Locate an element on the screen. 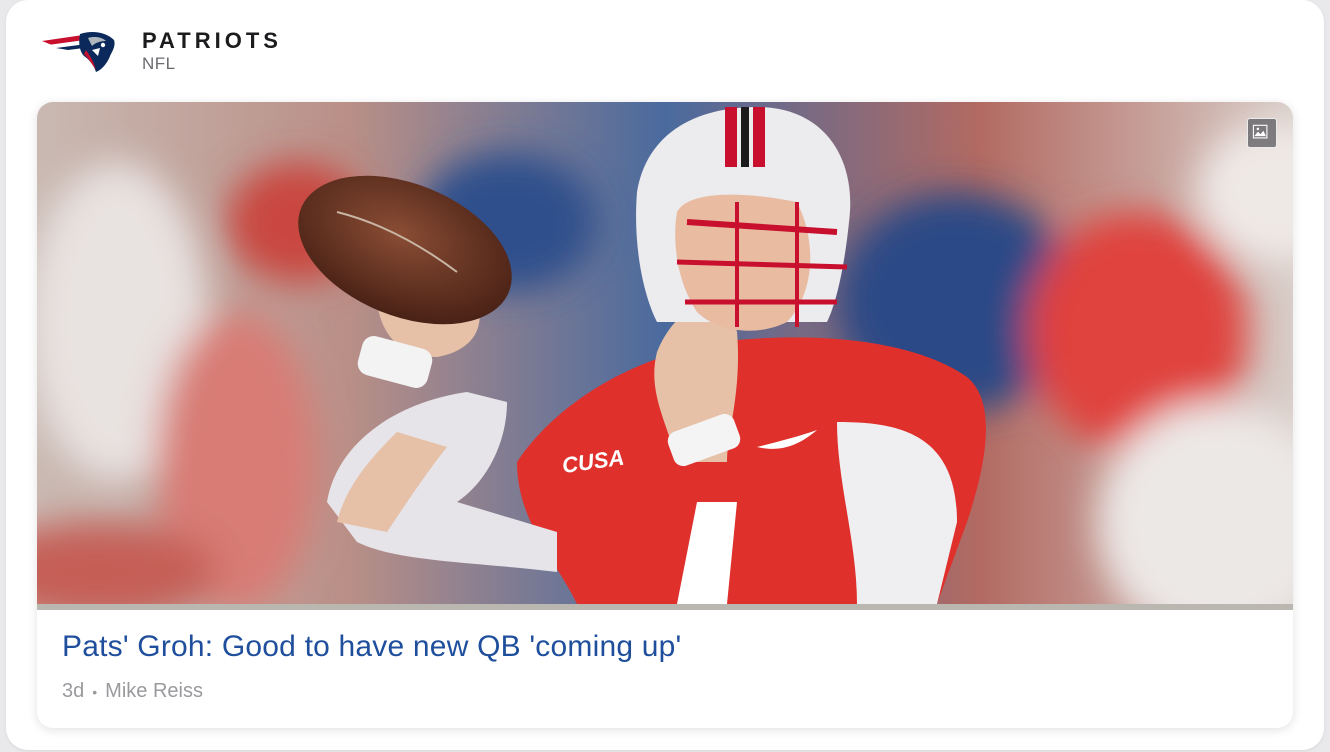 The height and width of the screenshot is (752, 1330). article-age: 3d is located at coordinates (73, 691).